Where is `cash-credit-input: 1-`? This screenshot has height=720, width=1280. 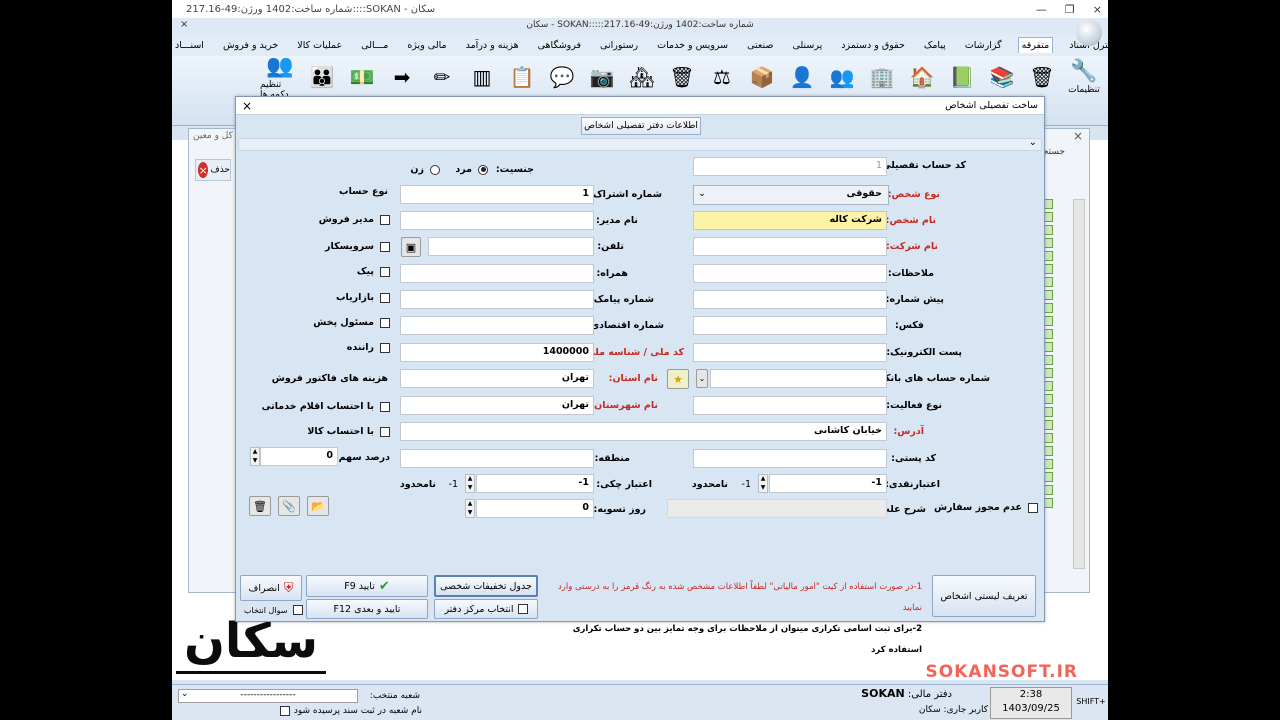
cash-credit-input: 1- is located at coordinates (828, 483).